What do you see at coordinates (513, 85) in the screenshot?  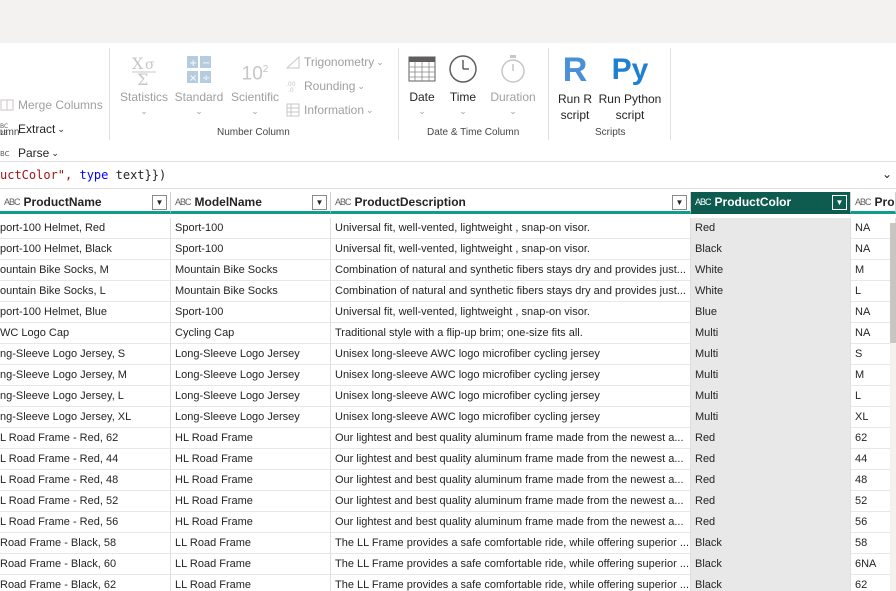 I see `duration-button: Duration ⌄` at bounding box center [513, 85].